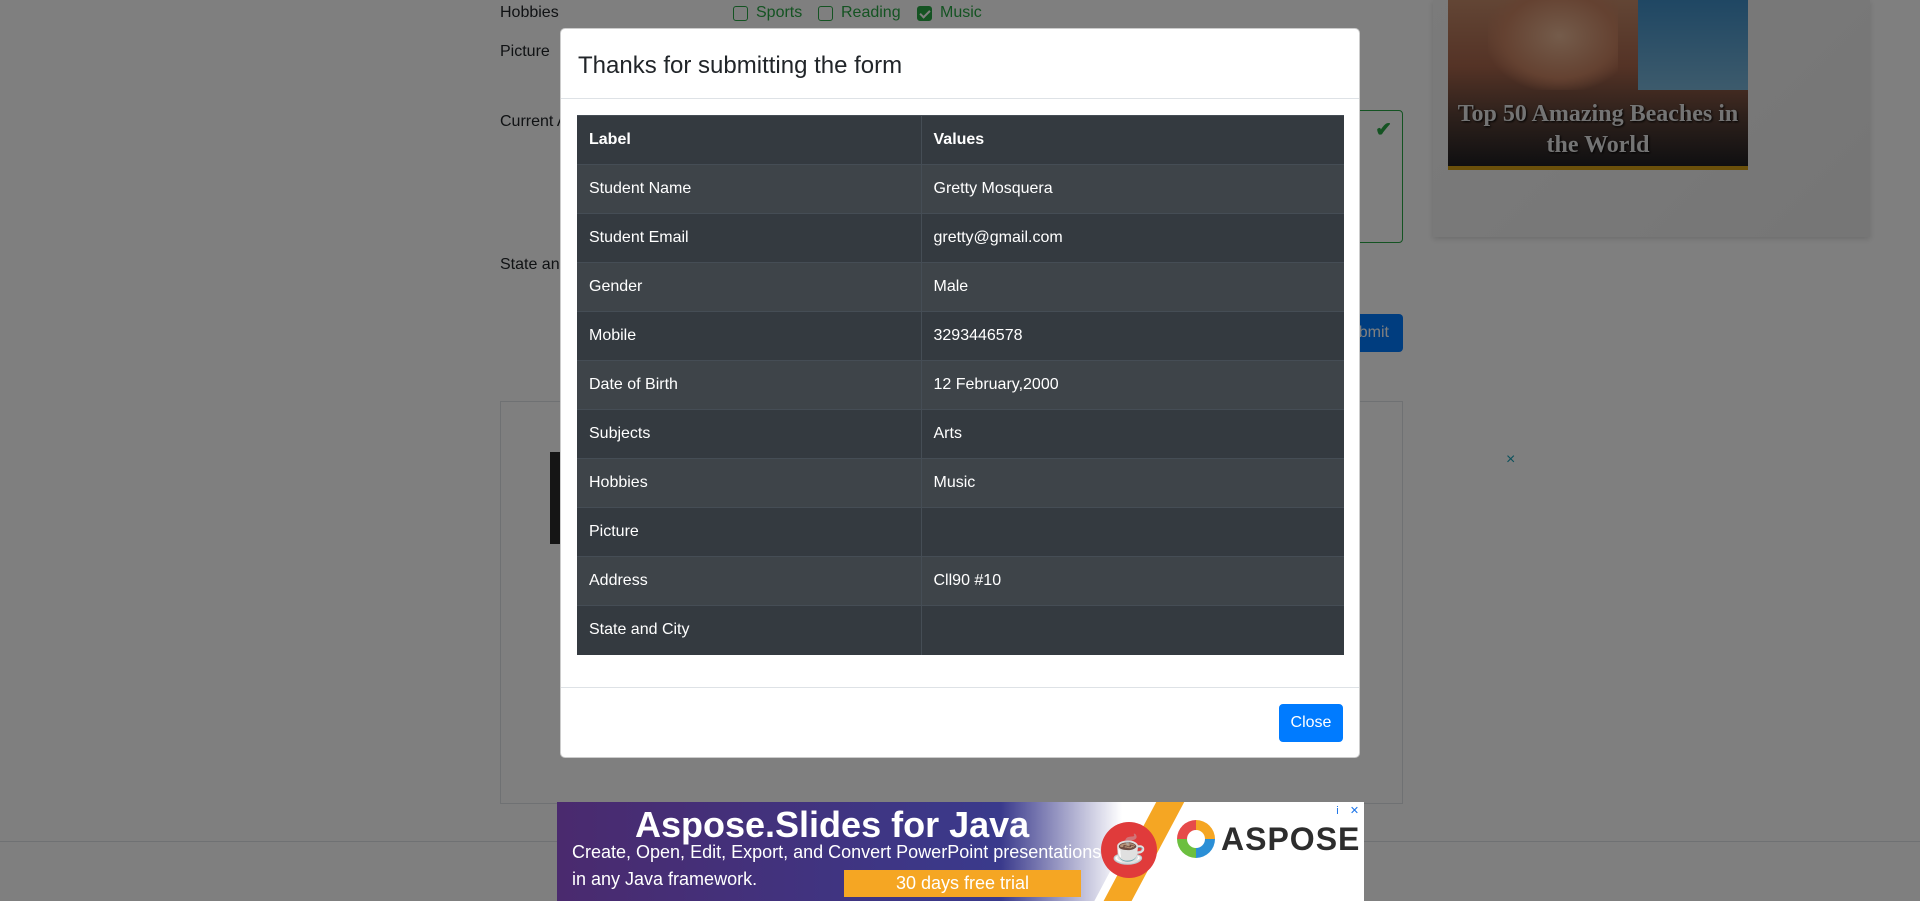 The width and height of the screenshot is (1920, 901). Describe the element at coordinates (962, 883) in the screenshot. I see `banner-cta-button: 30 days free trial` at that location.